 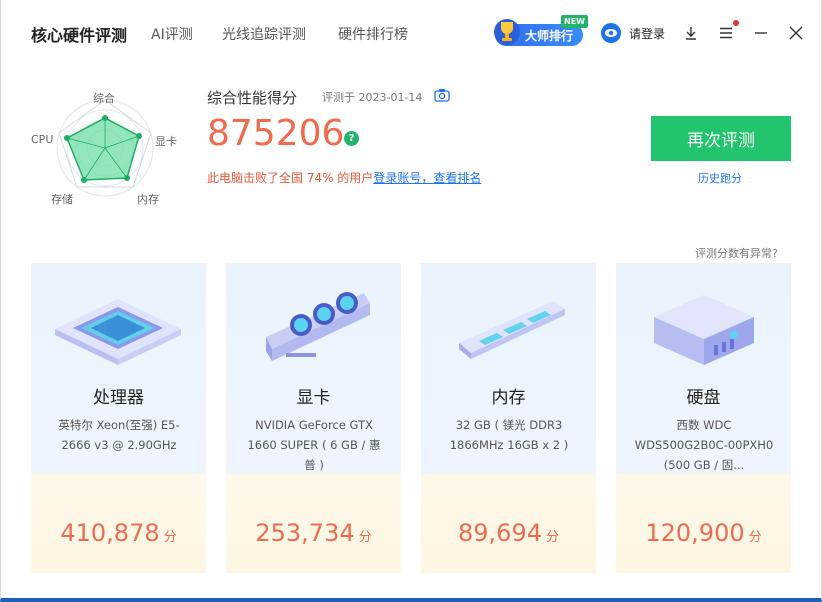 I want to click on gpu-card-title: 显卡, so click(x=313, y=398).